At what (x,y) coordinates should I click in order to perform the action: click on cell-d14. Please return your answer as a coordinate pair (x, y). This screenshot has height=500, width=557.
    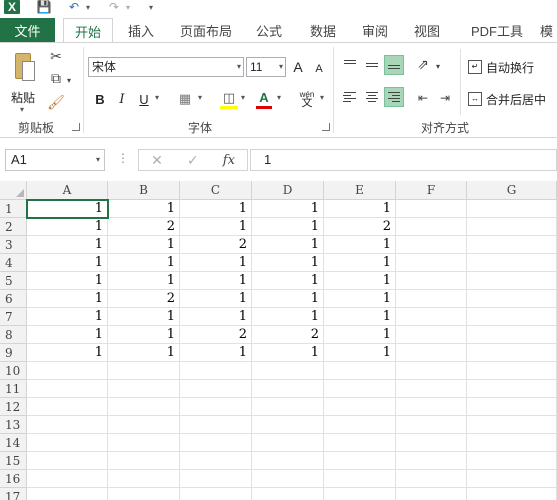
    Looking at the image, I should click on (288, 443).